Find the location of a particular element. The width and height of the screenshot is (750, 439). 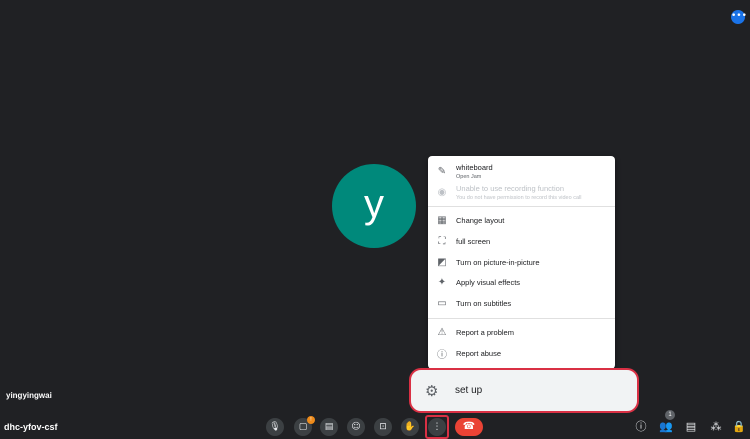

menu-item-label: Change layout is located at coordinates (480, 220).